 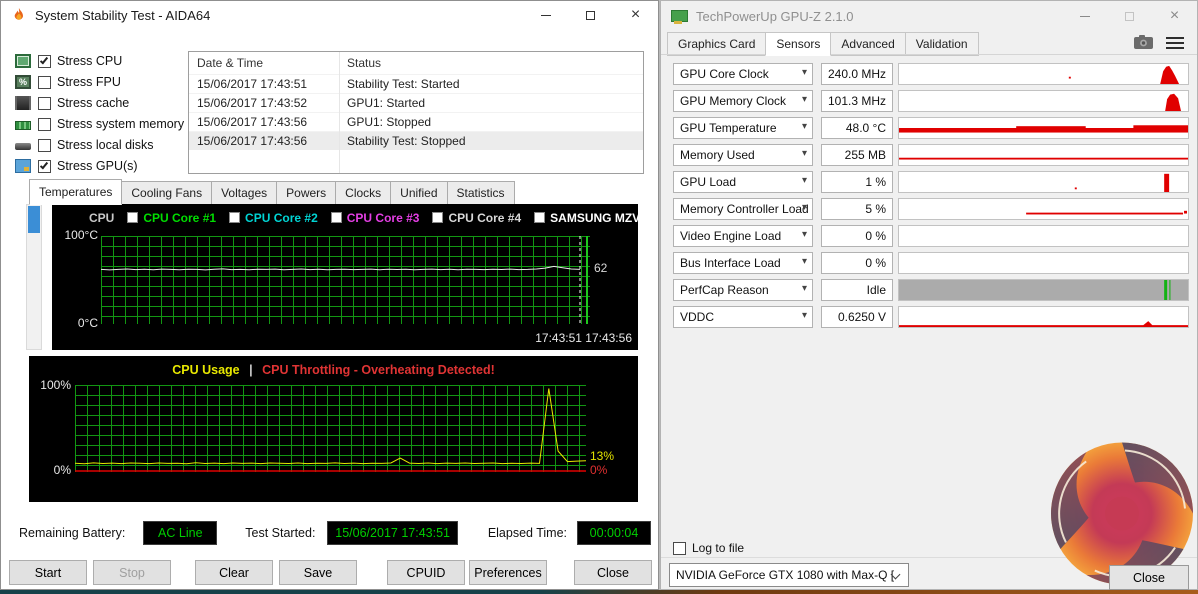 What do you see at coordinates (614, 533) in the screenshot?
I see `elapsed-value: 00:00:04` at bounding box center [614, 533].